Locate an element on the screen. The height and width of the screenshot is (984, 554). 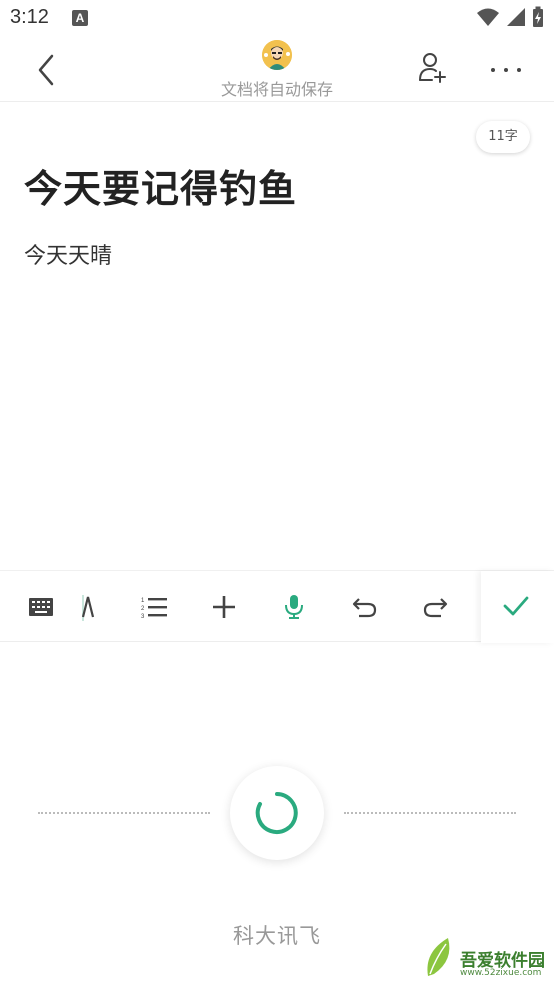
waveform-right is located at coordinates (430, 813).